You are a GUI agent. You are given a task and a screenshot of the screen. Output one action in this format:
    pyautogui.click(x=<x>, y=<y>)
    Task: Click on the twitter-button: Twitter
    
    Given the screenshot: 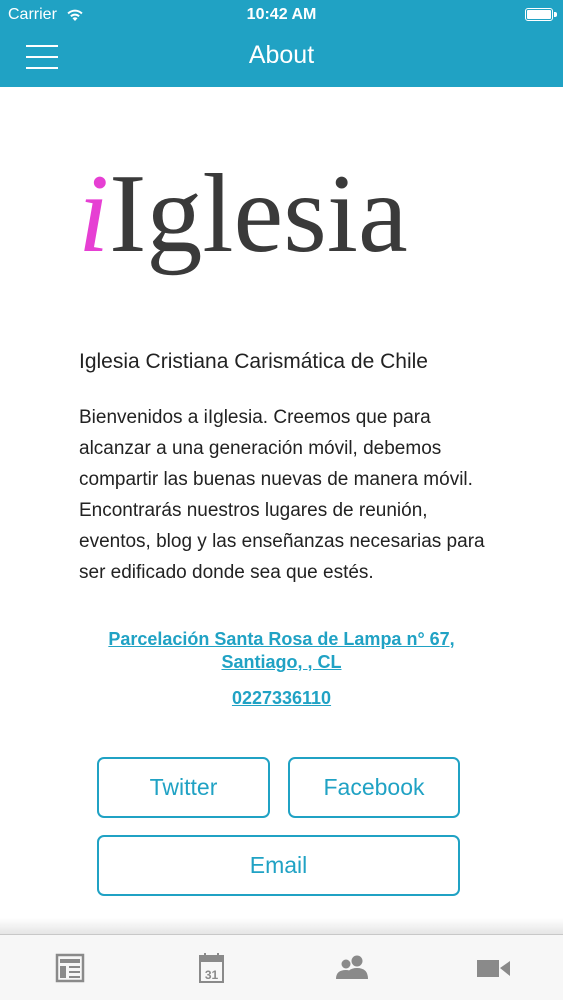 What is the action you would take?
    pyautogui.click(x=183, y=787)
    